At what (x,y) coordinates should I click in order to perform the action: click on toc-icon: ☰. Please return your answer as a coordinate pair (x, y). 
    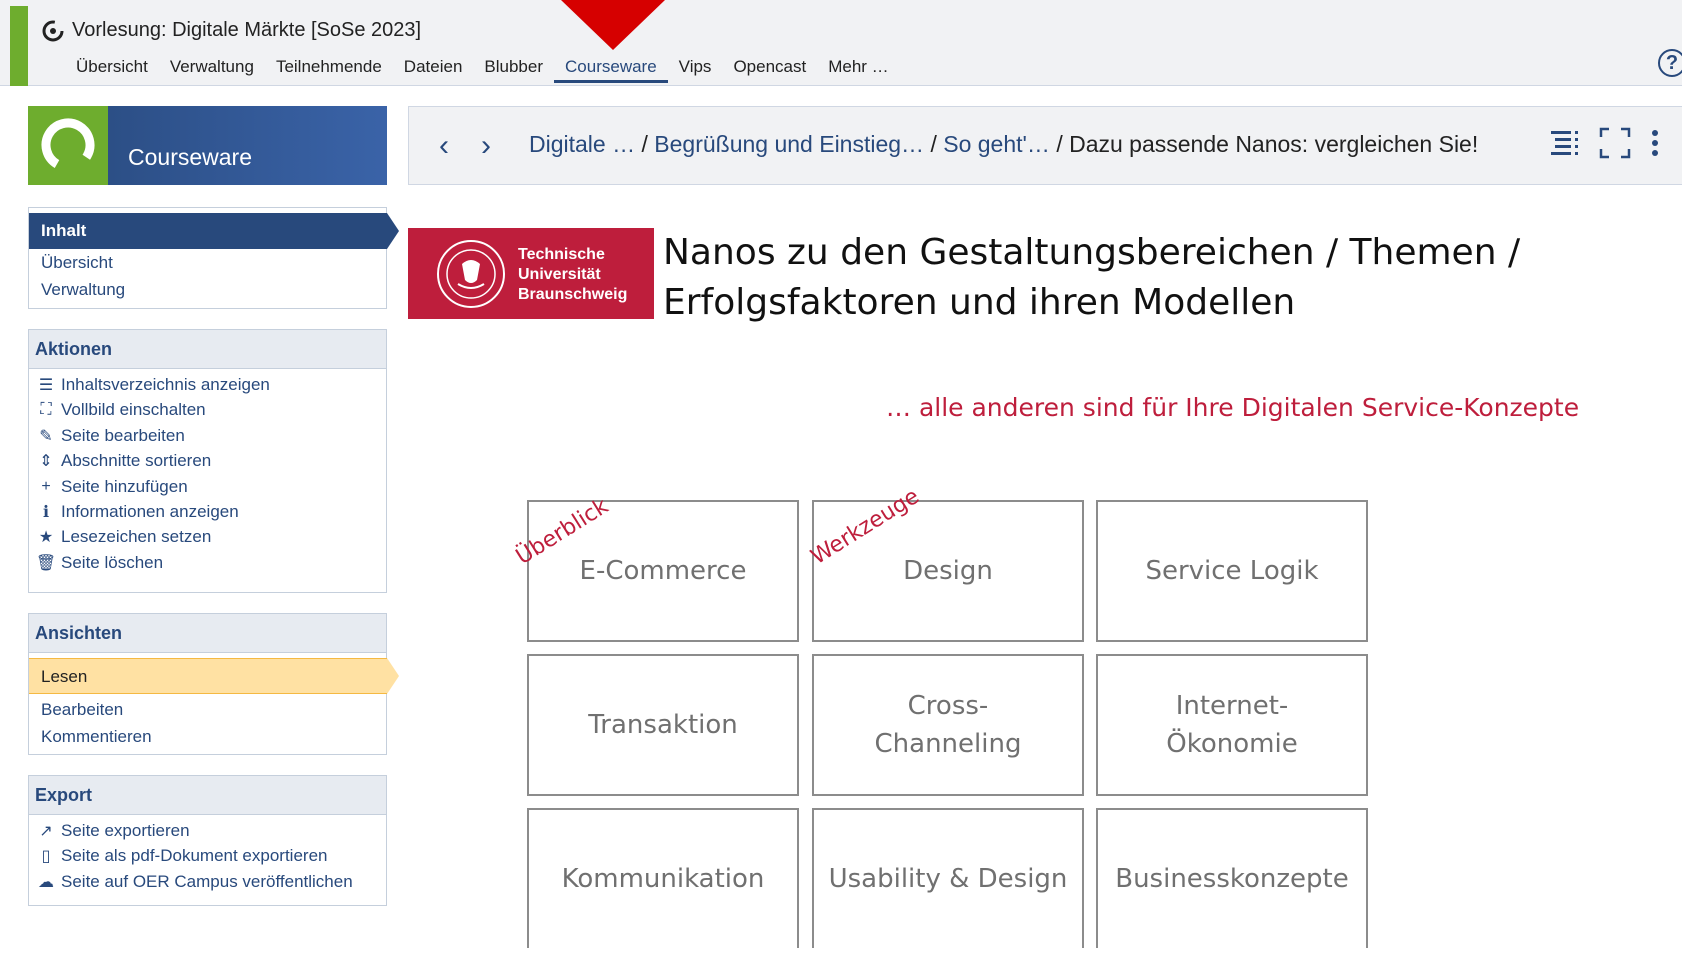
    Looking at the image, I should click on (46, 385).